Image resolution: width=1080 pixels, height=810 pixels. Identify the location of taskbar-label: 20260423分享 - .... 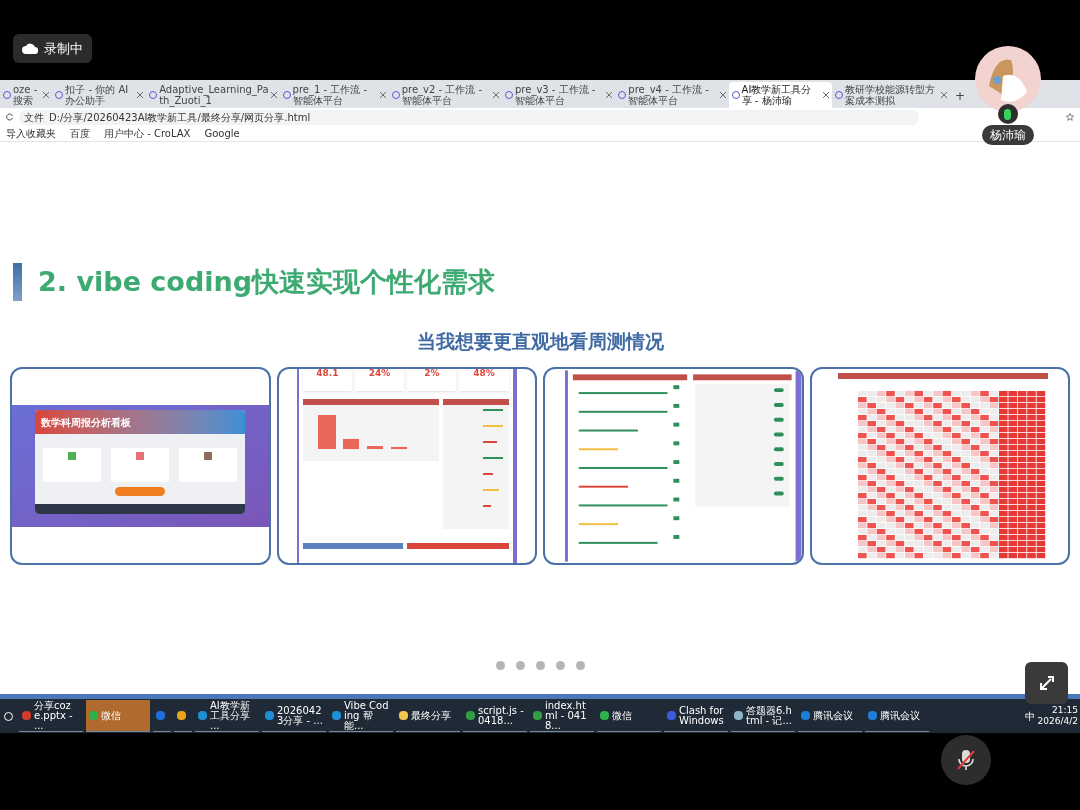
(300, 715).